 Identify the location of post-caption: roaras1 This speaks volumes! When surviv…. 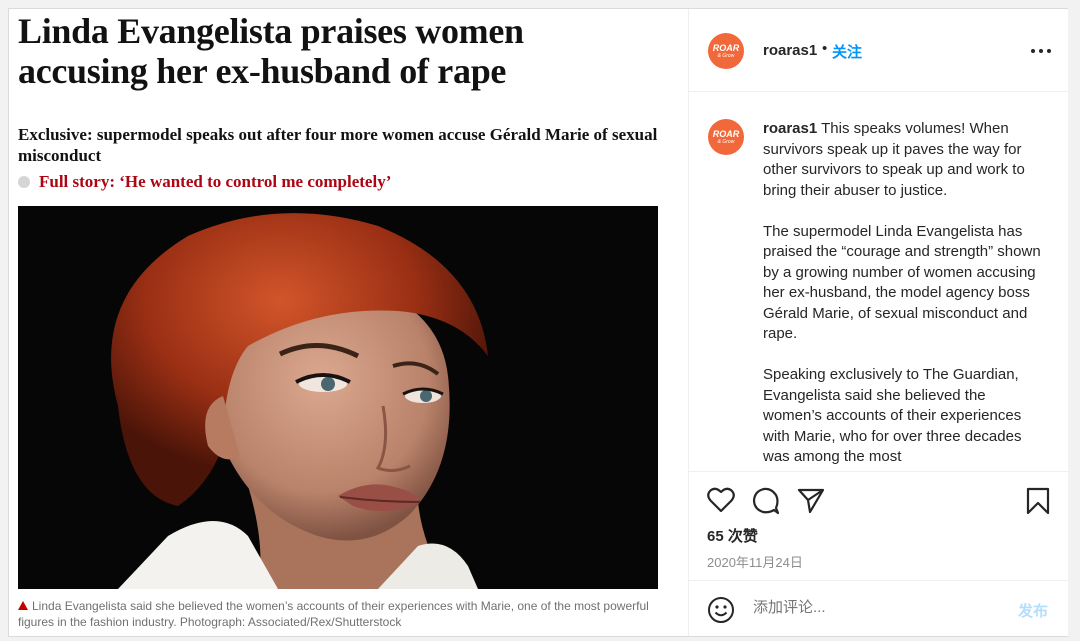
(903, 295).